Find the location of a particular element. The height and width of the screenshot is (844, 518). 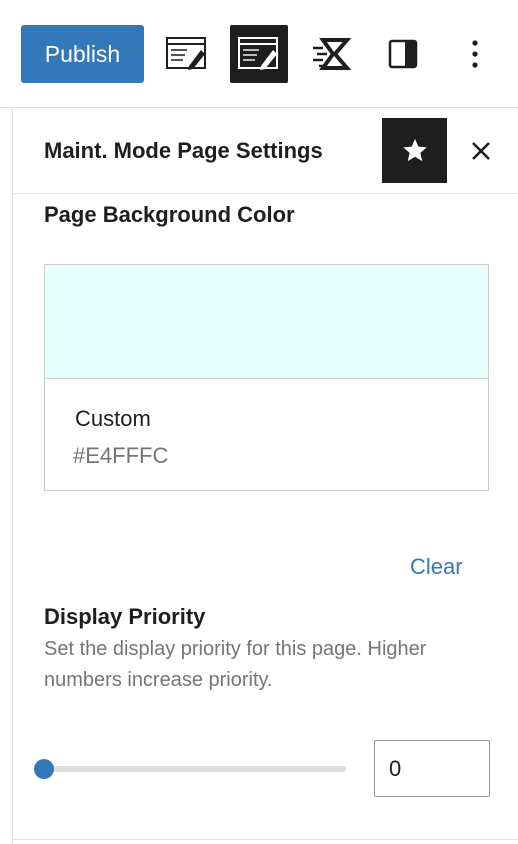

sidebar-toggle-icon is located at coordinates (403, 54).